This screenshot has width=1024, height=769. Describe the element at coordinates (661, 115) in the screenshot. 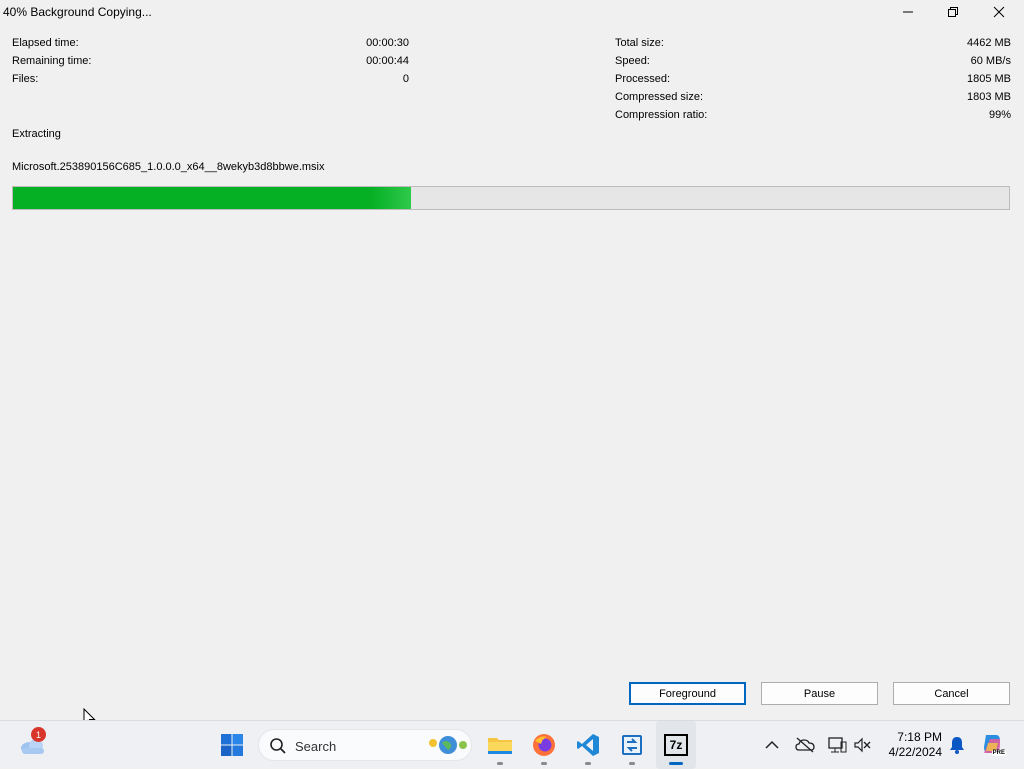

I see `compression-ratio-label: Compression ratio:` at that location.